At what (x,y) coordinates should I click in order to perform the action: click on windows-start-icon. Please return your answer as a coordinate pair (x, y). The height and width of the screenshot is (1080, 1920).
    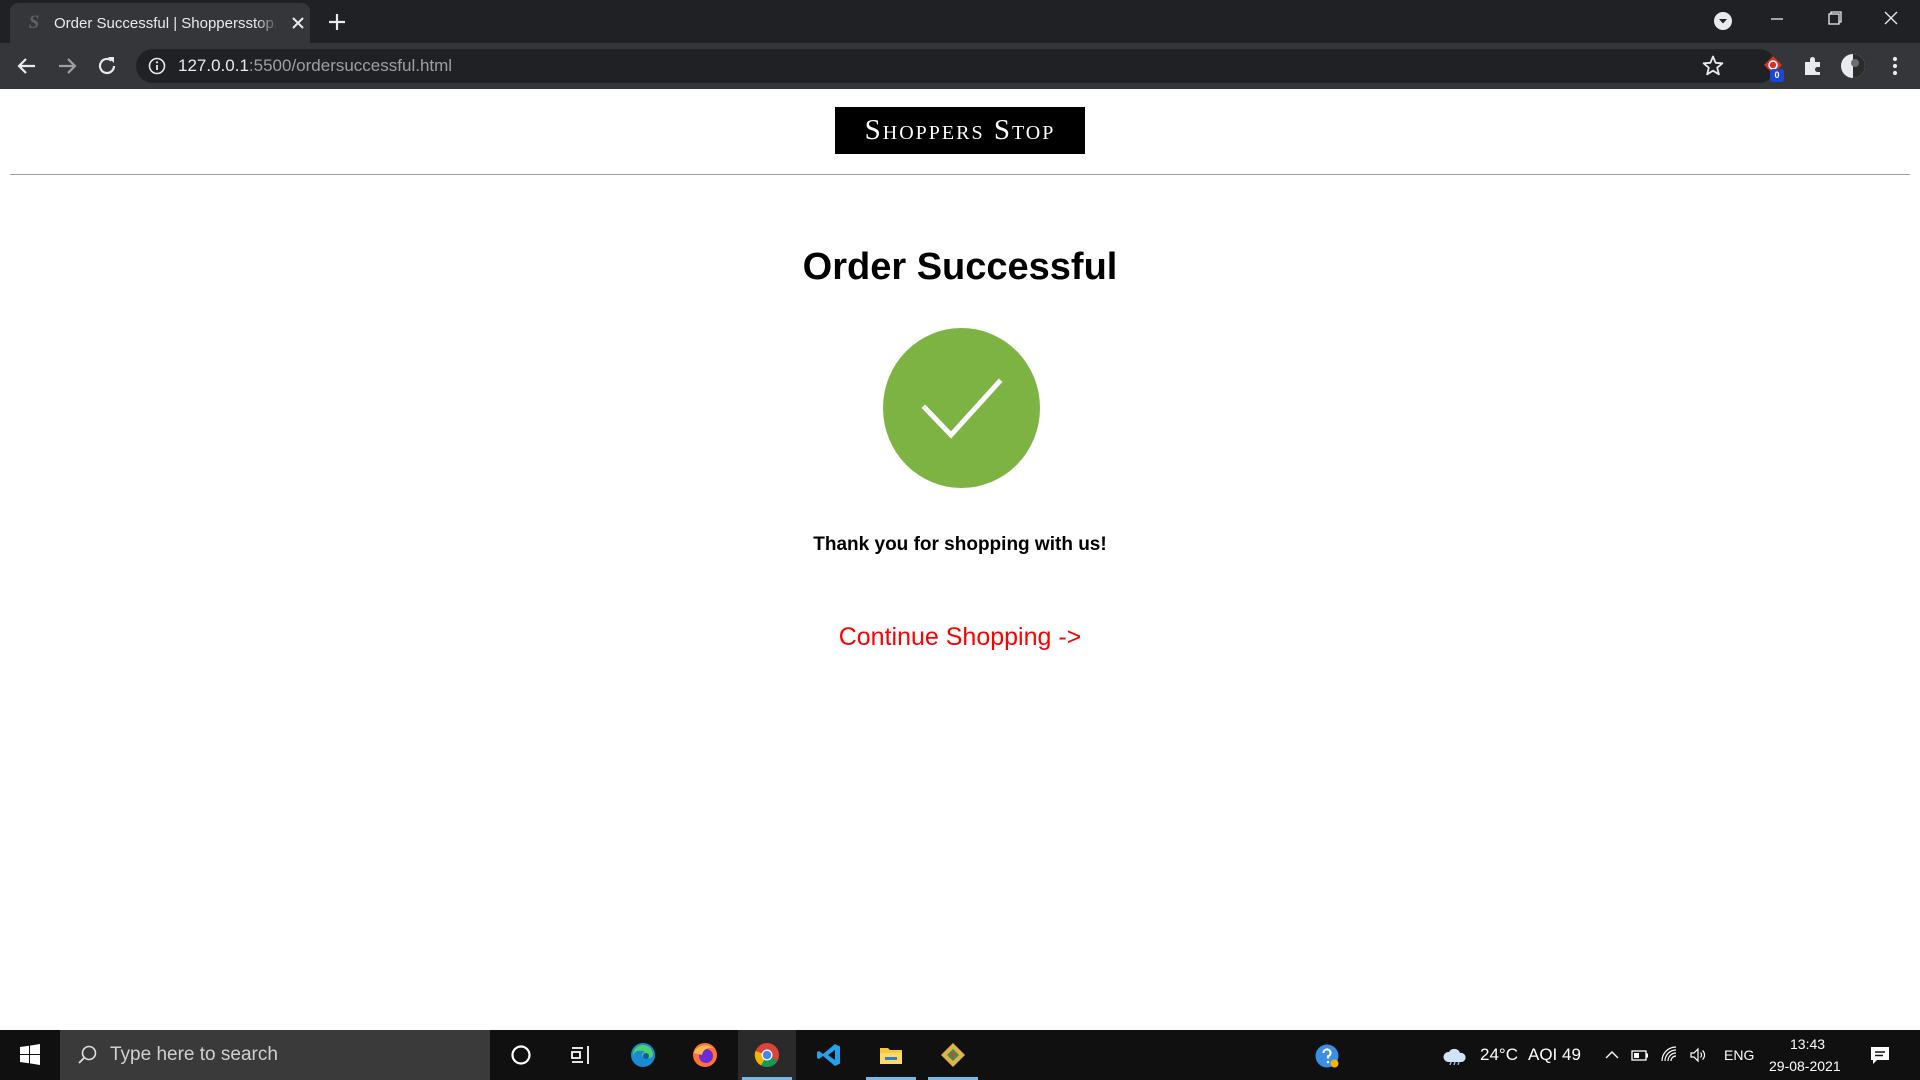
    Looking at the image, I should click on (30, 1055).